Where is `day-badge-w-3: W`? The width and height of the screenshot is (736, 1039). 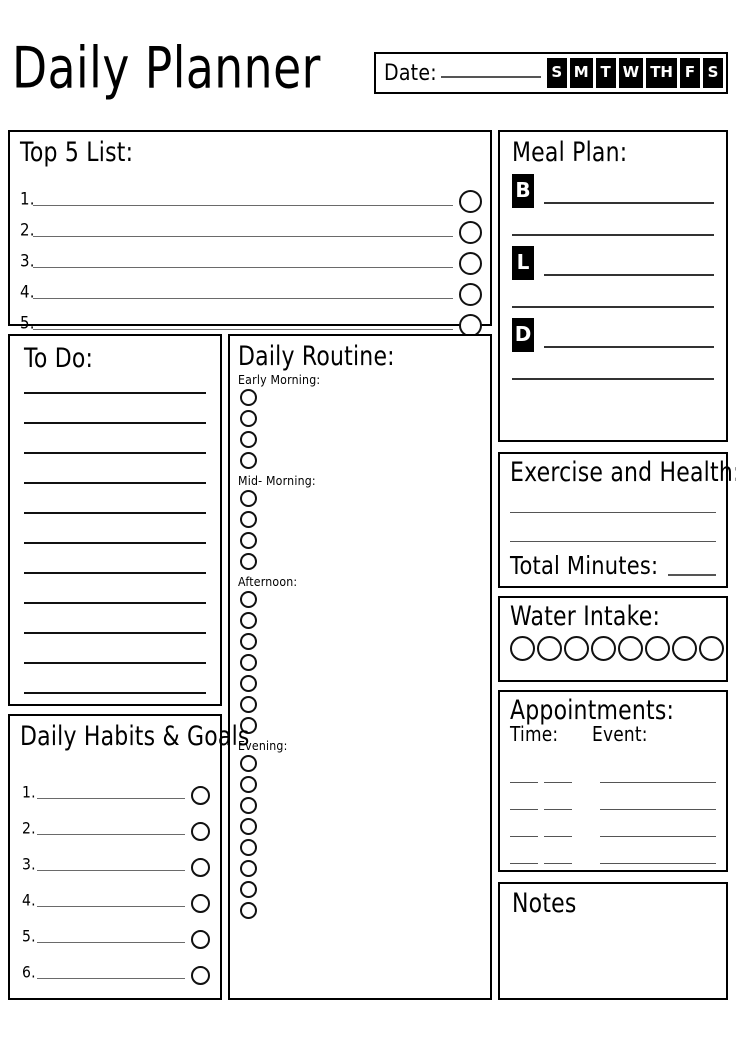 day-badge-w-3: W is located at coordinates (631, 73).